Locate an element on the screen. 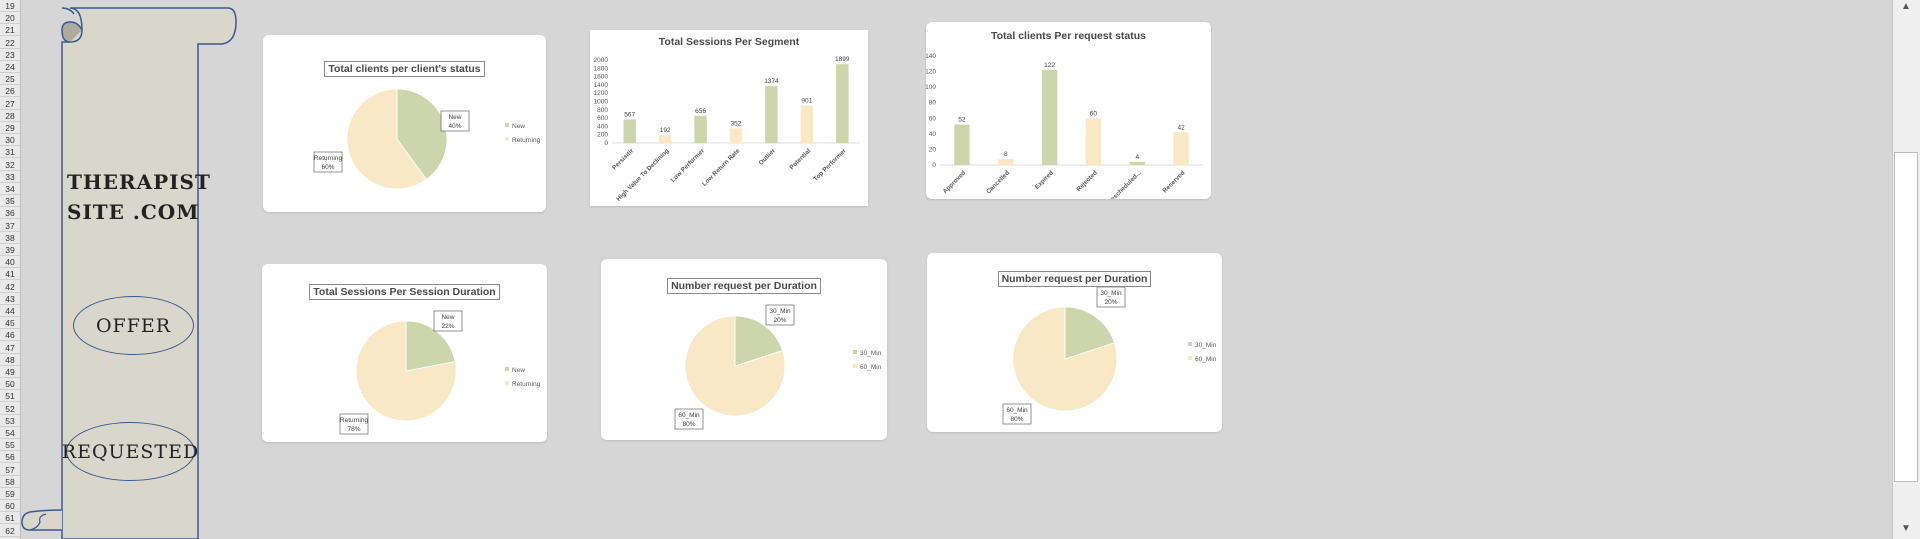 The height and width of the screenshot is (539, 1920). brand-line-2: SITE .COM is located at coordinates (133, 212).